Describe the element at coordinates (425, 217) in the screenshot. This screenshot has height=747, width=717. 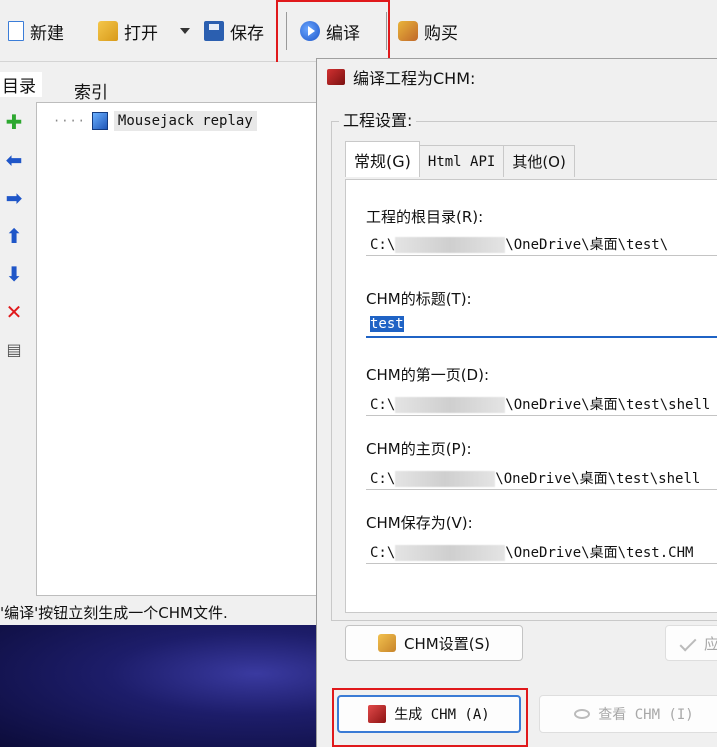
I see `root-dir-label: 工程的根目录(R):` at that location.